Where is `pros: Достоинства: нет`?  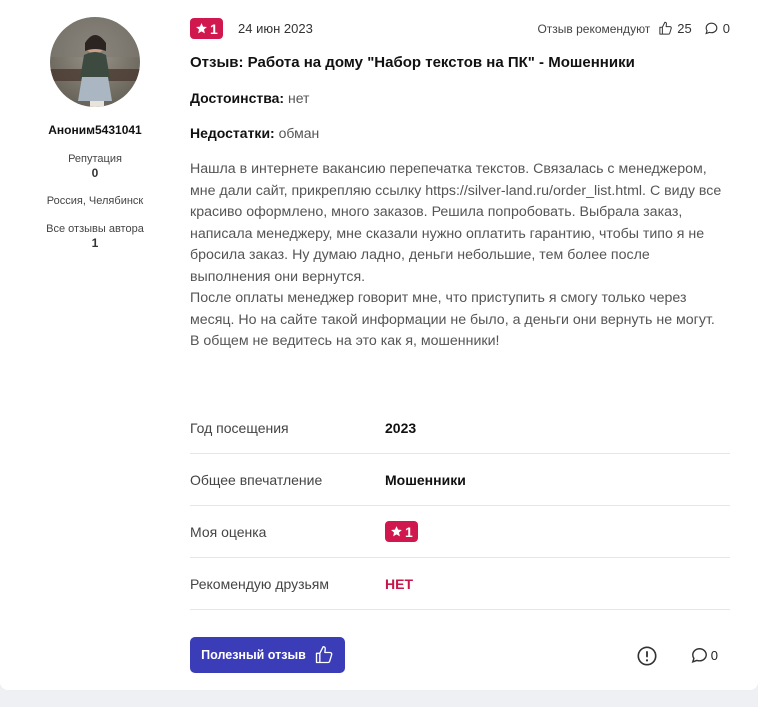 pros: Достоинства: нет is located at coordinates (249, 98).